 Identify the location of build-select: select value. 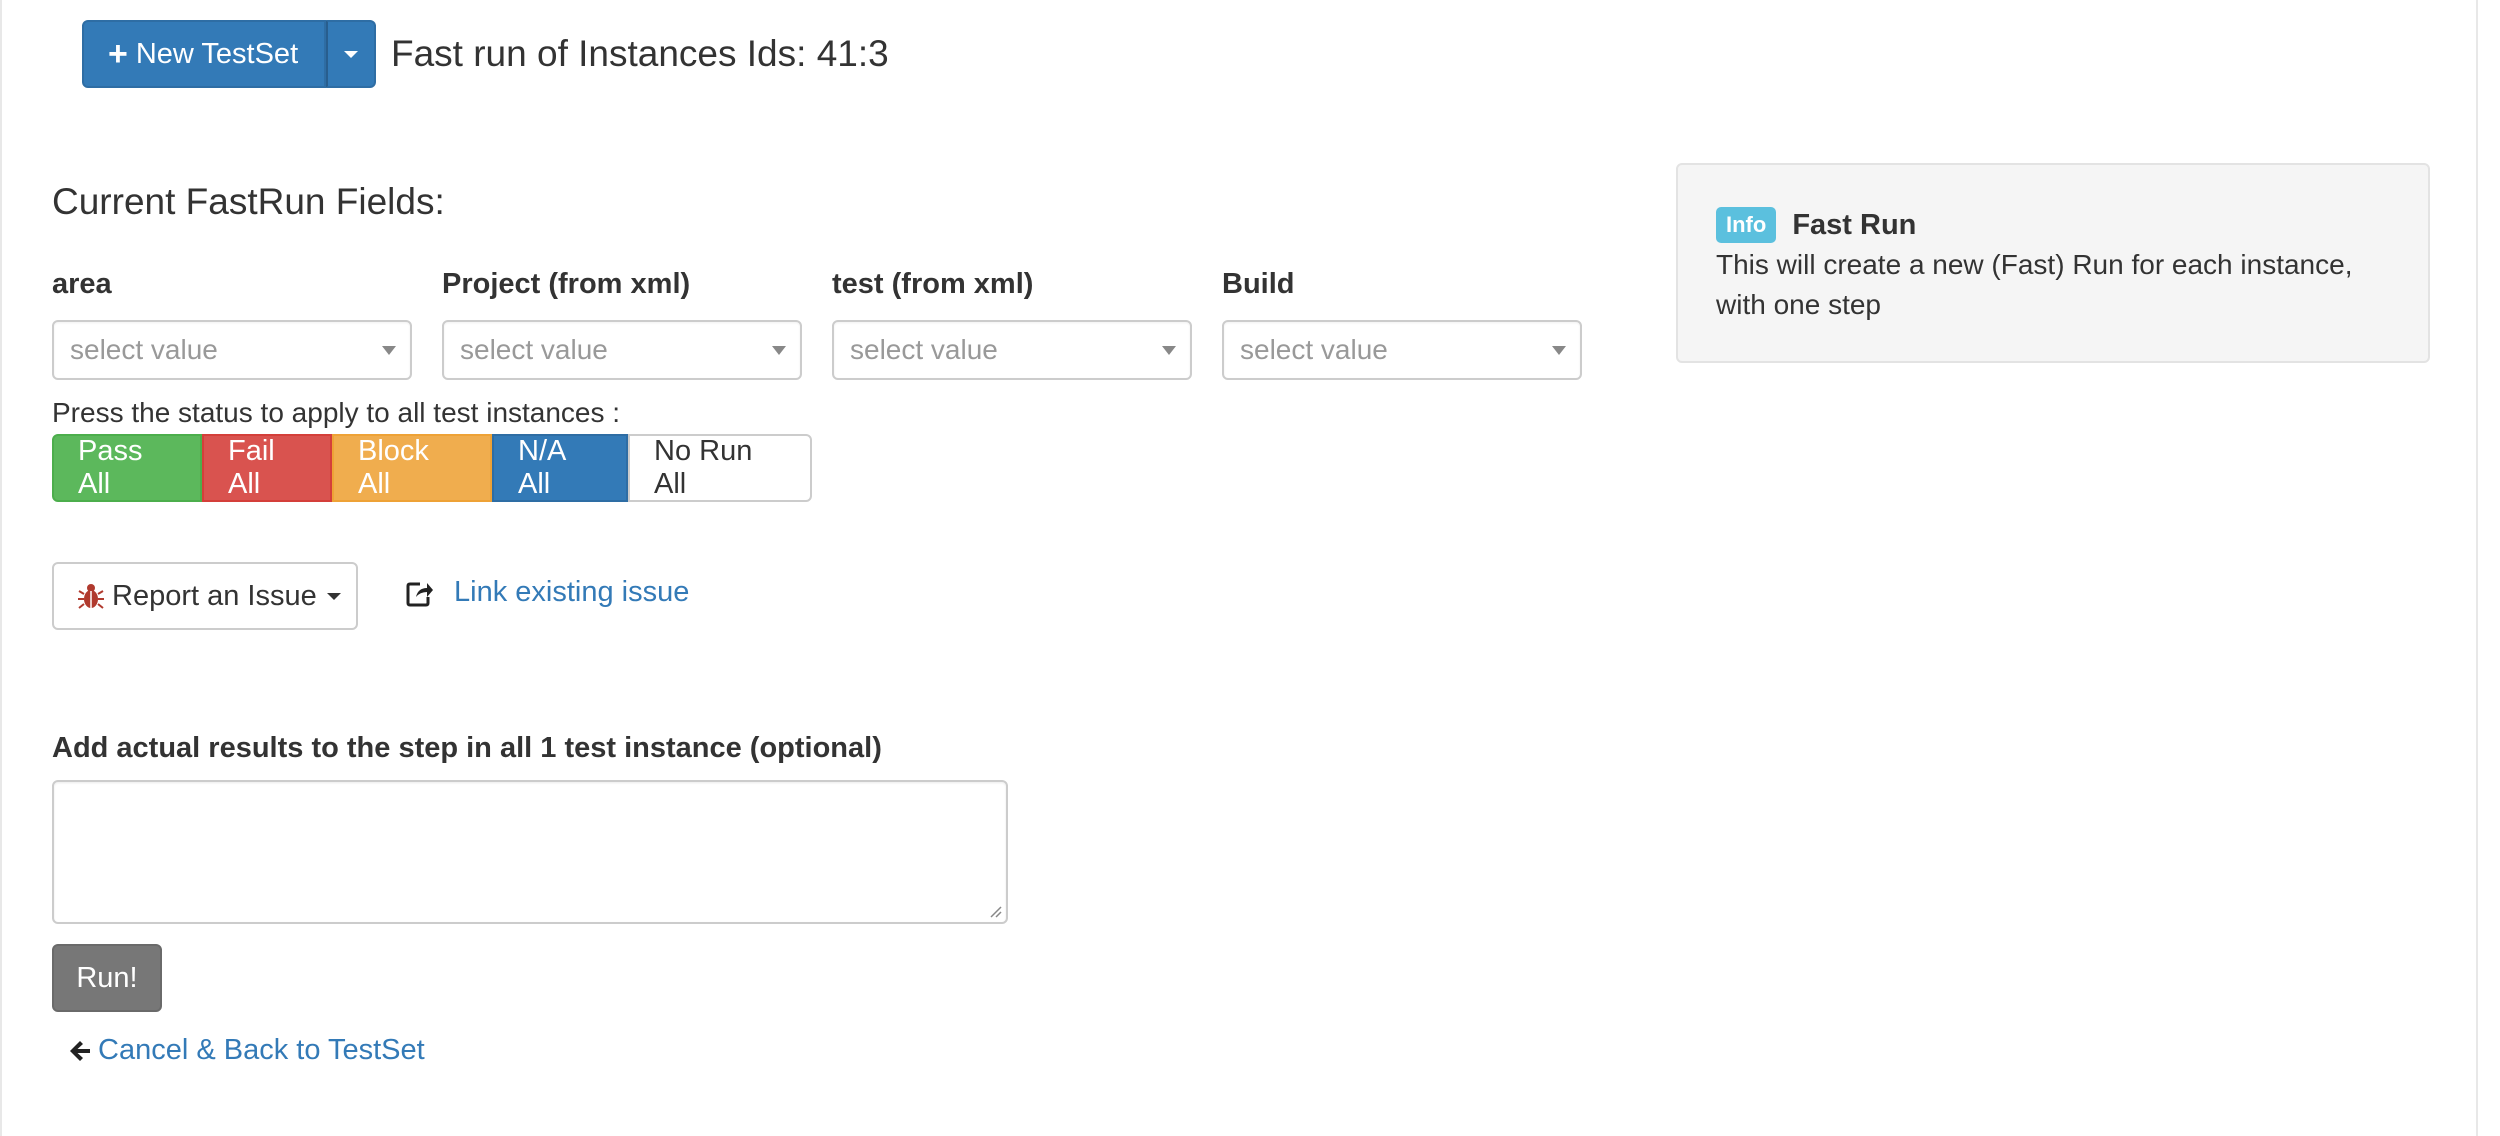
(1402, 350).